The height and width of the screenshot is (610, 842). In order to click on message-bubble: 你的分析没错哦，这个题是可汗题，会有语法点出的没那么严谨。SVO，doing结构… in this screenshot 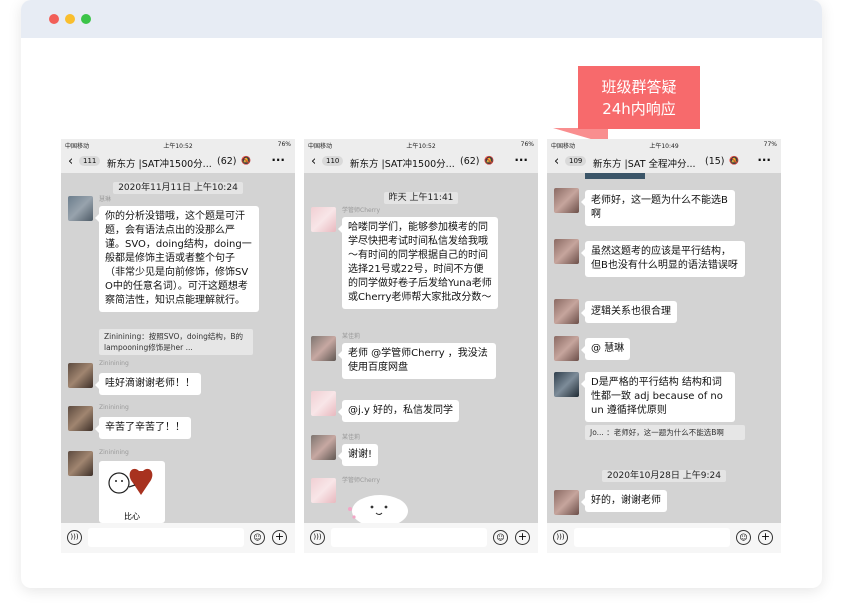, I will do `click(177, 259)`.